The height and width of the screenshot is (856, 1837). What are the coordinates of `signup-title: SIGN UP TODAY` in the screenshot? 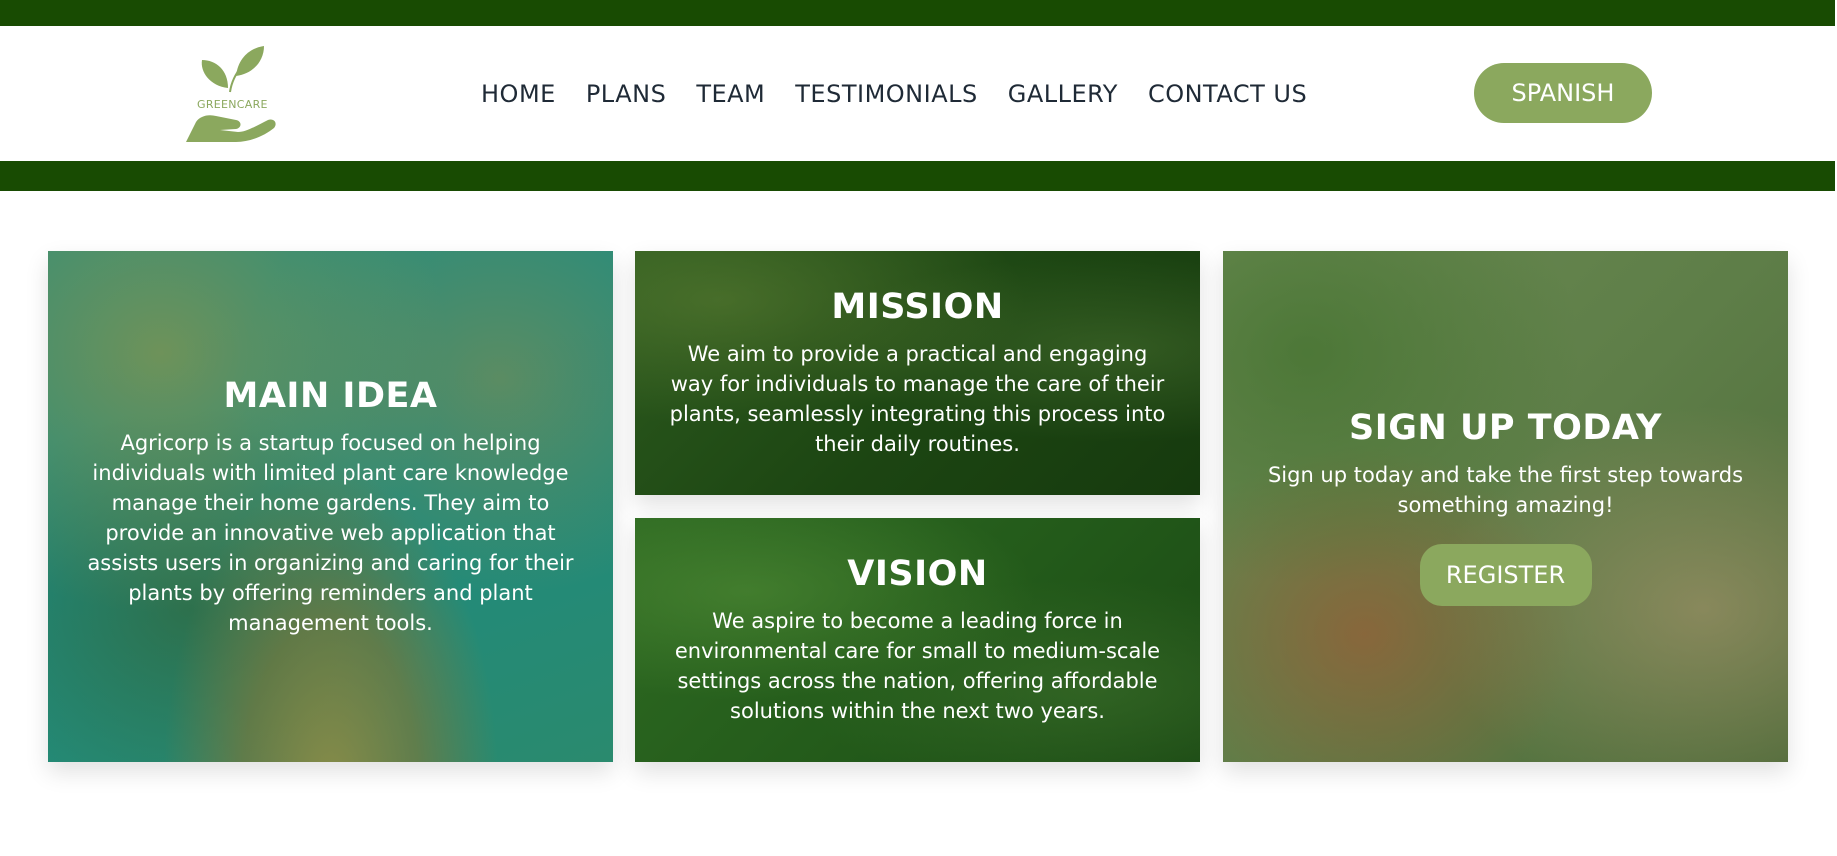 It's located at (1505, 427).